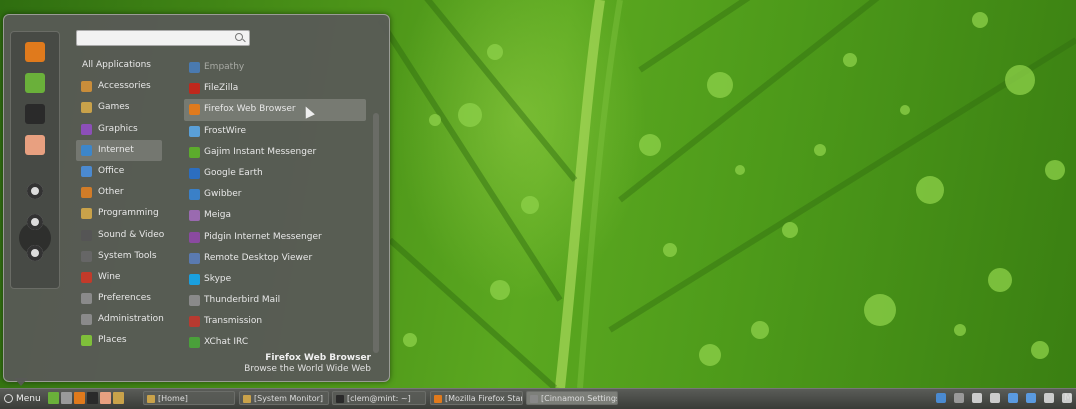 Image resolution: width=1076 pixels, height=409 pixels. Describe the element at coordinates (194, 279) in the screenshot. I see `skype-icon` at that location.